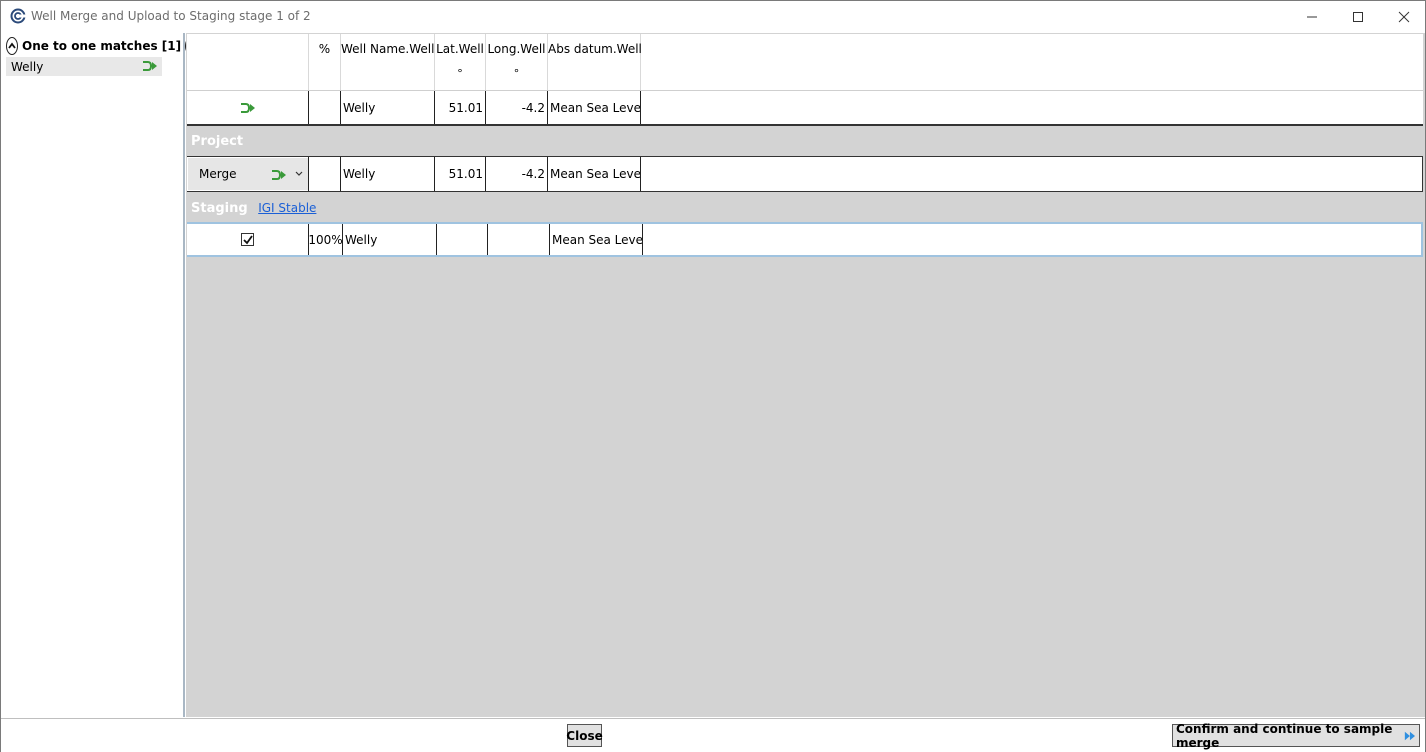  I want to click on confirm-button-label: Confirm and continue to sample merge, so click(1284, 735).